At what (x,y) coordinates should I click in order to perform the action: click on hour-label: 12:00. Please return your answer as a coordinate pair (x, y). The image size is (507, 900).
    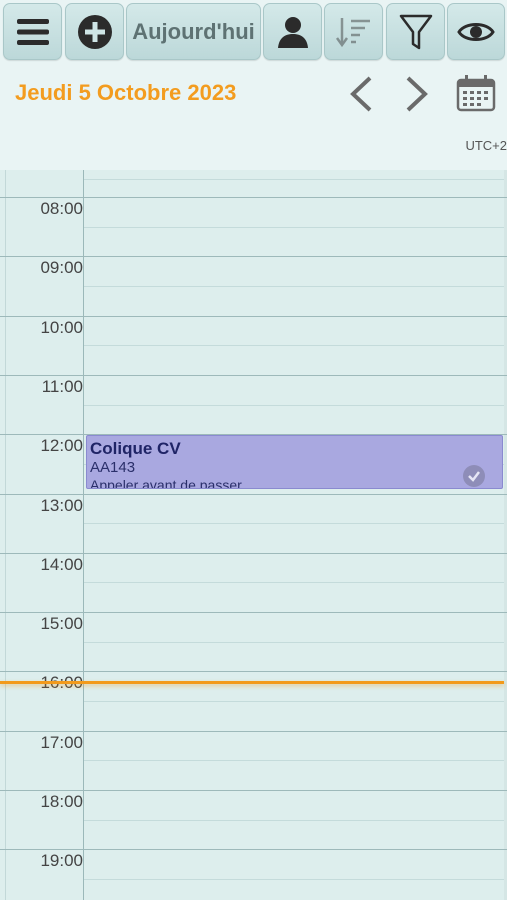
    Looking at the image, I should click on (61, 446).